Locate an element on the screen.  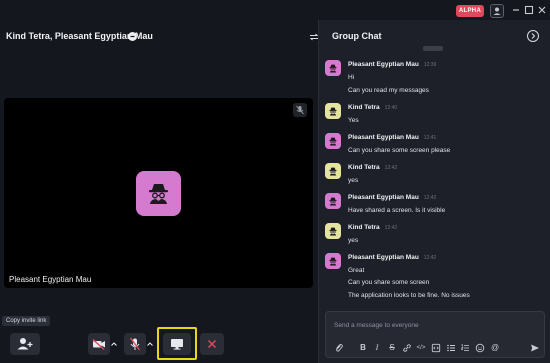
message-input is located at coordinates (432, 325).